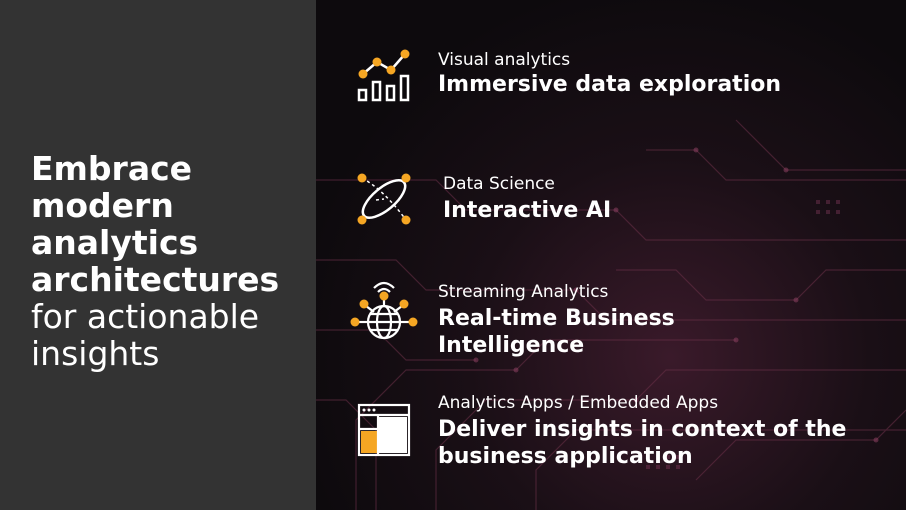 This screenshot has height=510, width=906. What do you see at coordinates (112, 168) in the screenshot?
I see `headline-line-1: Embrace` at bounding box center [112, 168].